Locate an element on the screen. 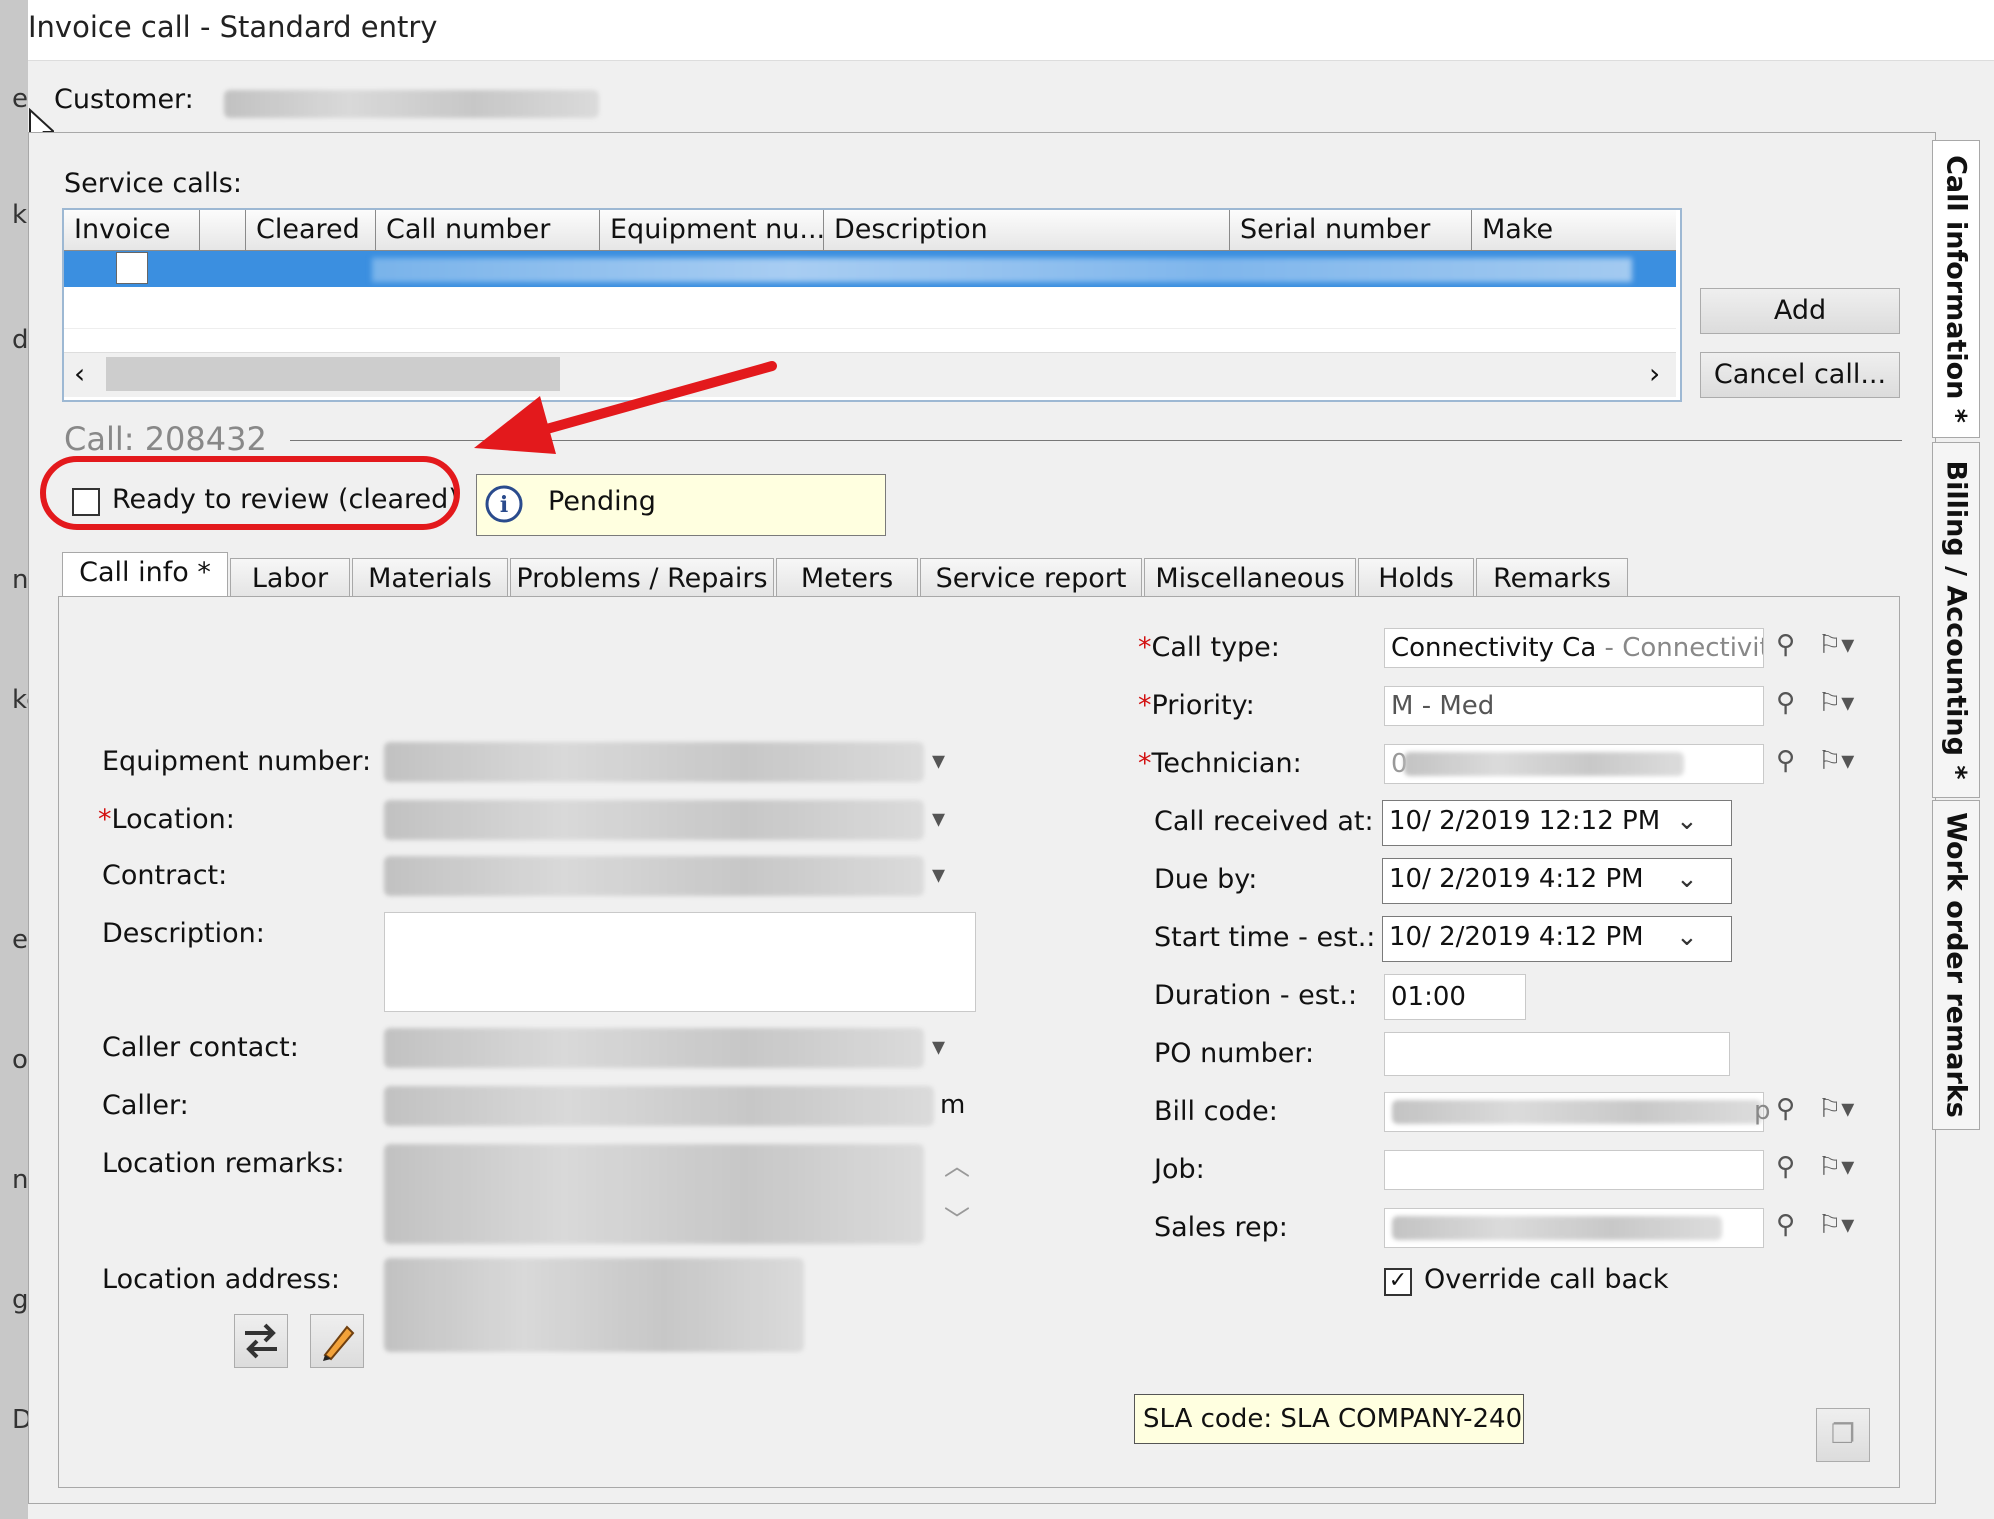 The width and height of the screenshot is (1994, 1519). priority-label: *Priority: is located at coordinates (1196, 705).